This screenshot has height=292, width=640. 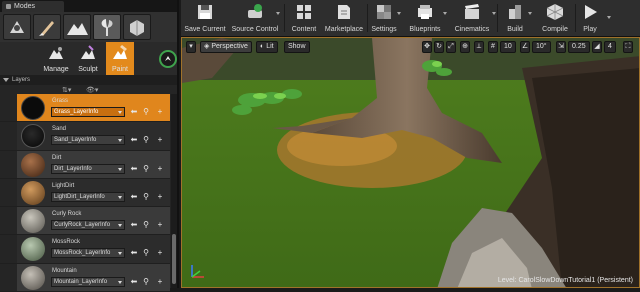 I want to click on sort-icon: ⇅▾, so click(x=66, y=90).